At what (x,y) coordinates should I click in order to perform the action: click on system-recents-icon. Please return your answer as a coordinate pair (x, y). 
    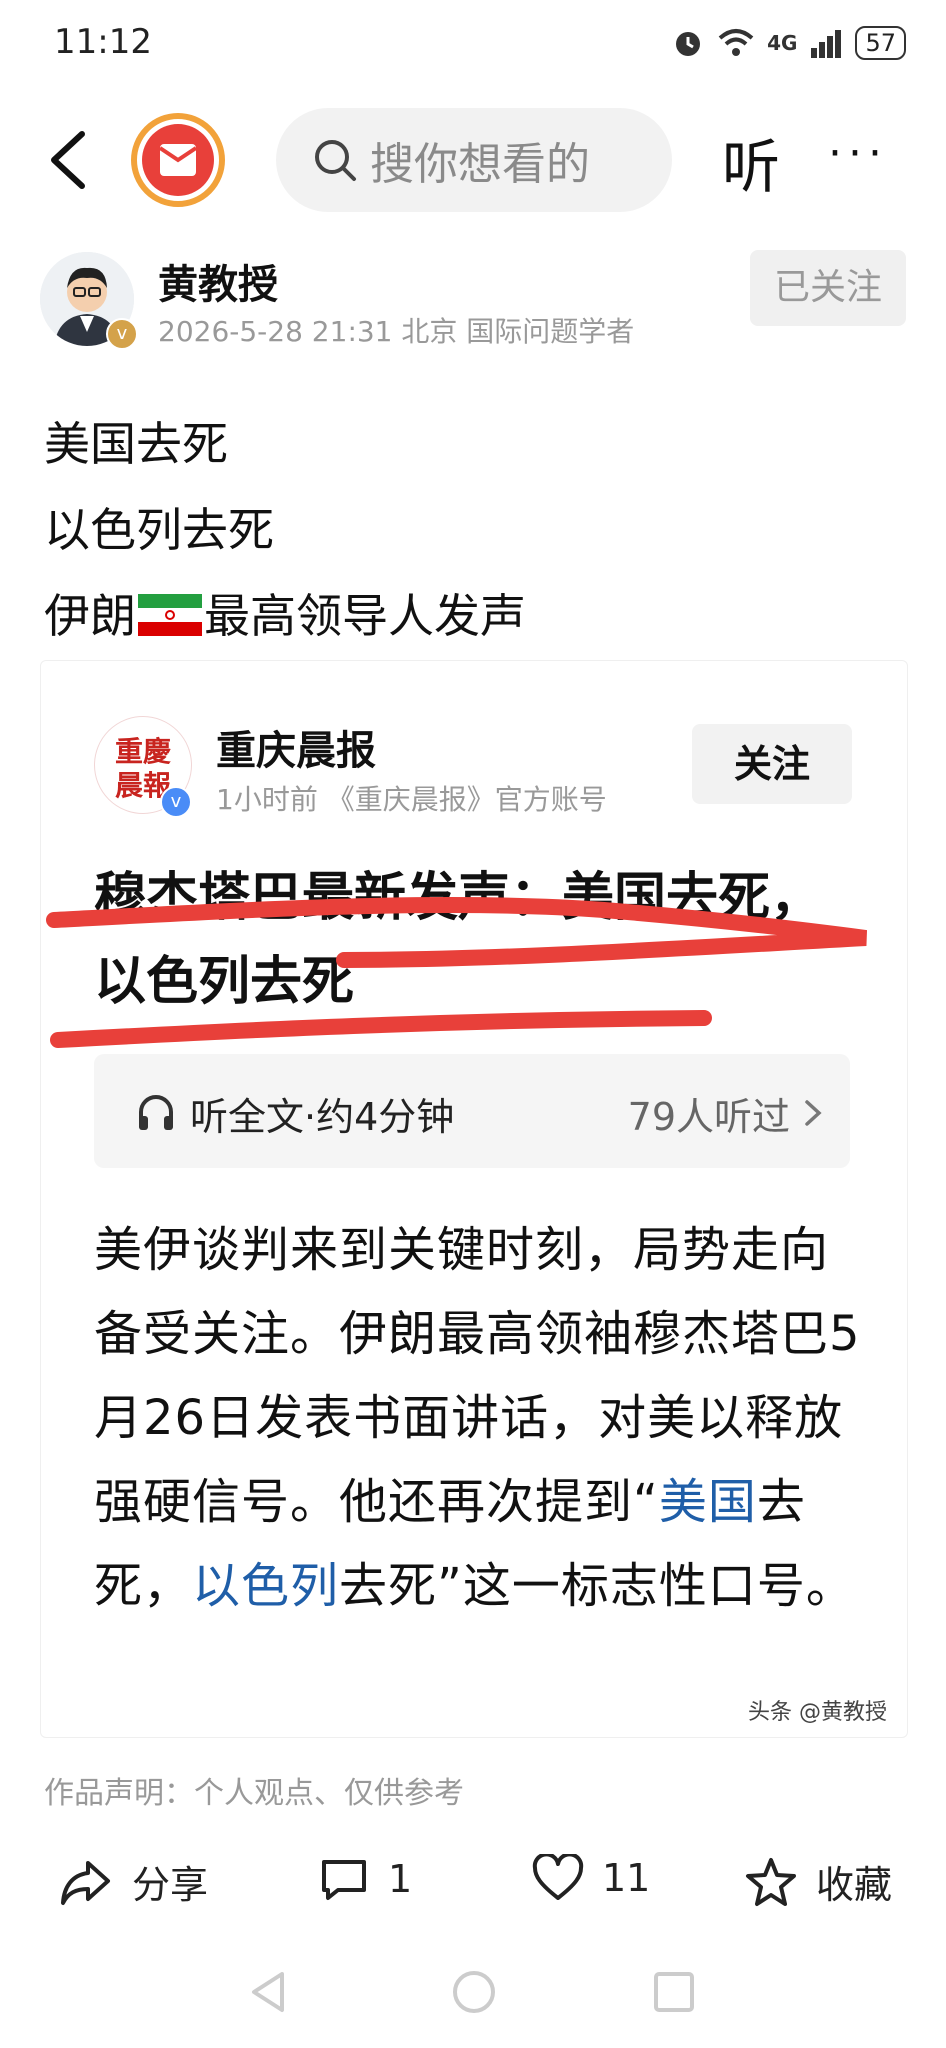
    Looking at the image, I should click on (674, 1992).